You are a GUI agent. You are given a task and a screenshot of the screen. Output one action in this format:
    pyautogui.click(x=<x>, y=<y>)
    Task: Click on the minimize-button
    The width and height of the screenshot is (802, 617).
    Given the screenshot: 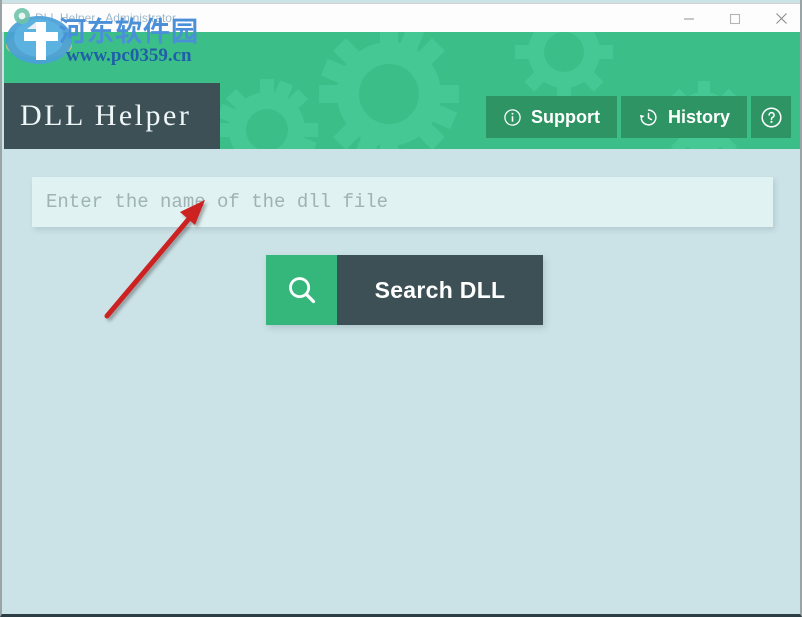 What is the action you would take?
    pyautogui.click(x=689, y=18)
    